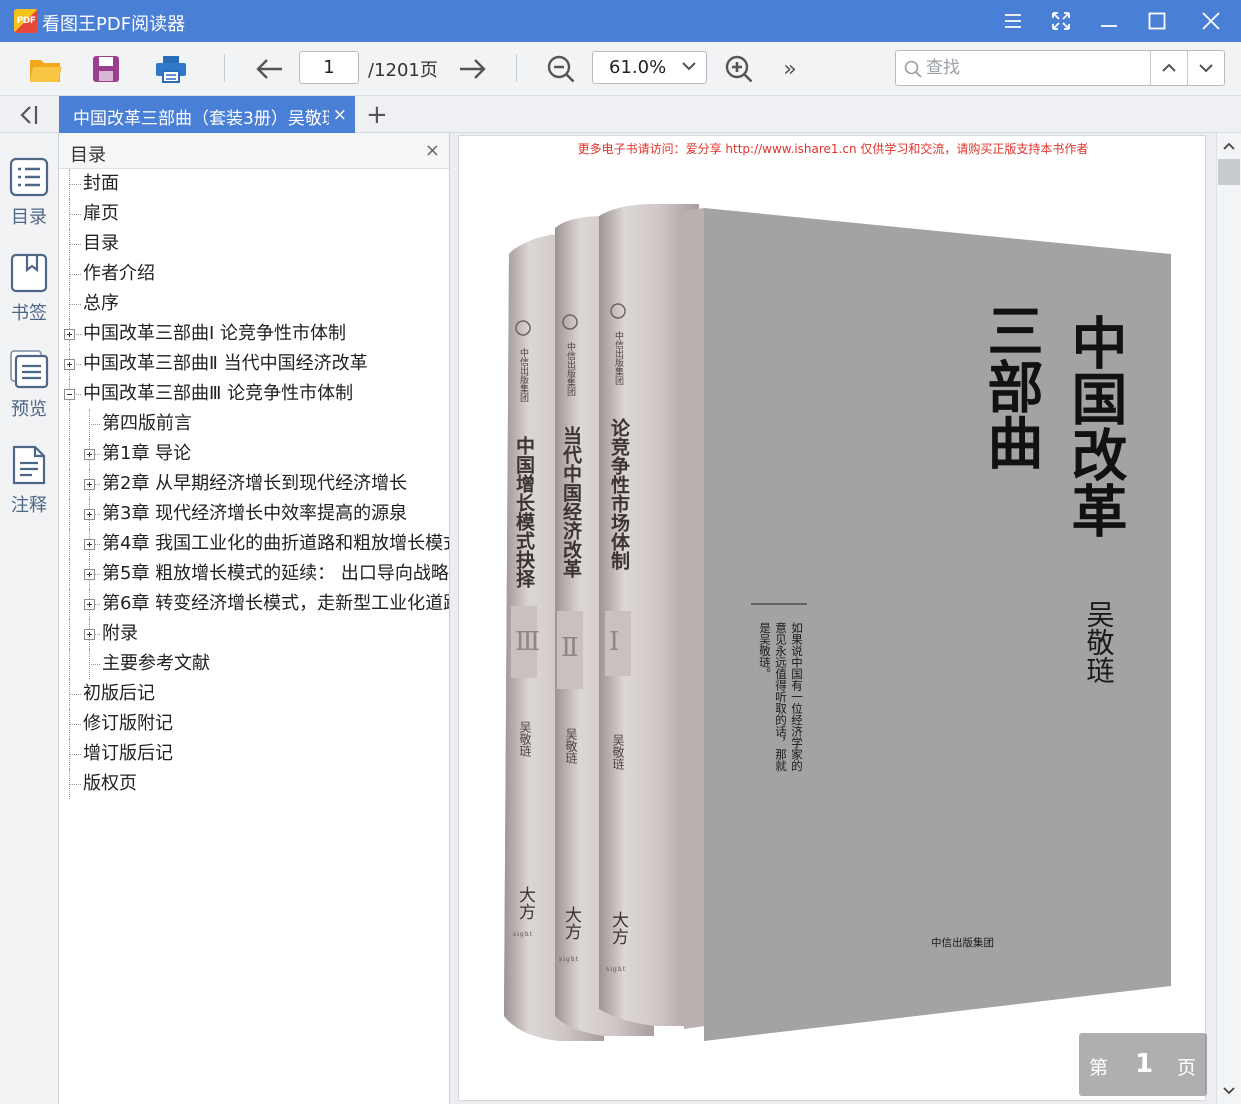 This screenshot has height=1104, width=1241. I want to click on cover-title-line2: 三部曲, so click(1011, 386).